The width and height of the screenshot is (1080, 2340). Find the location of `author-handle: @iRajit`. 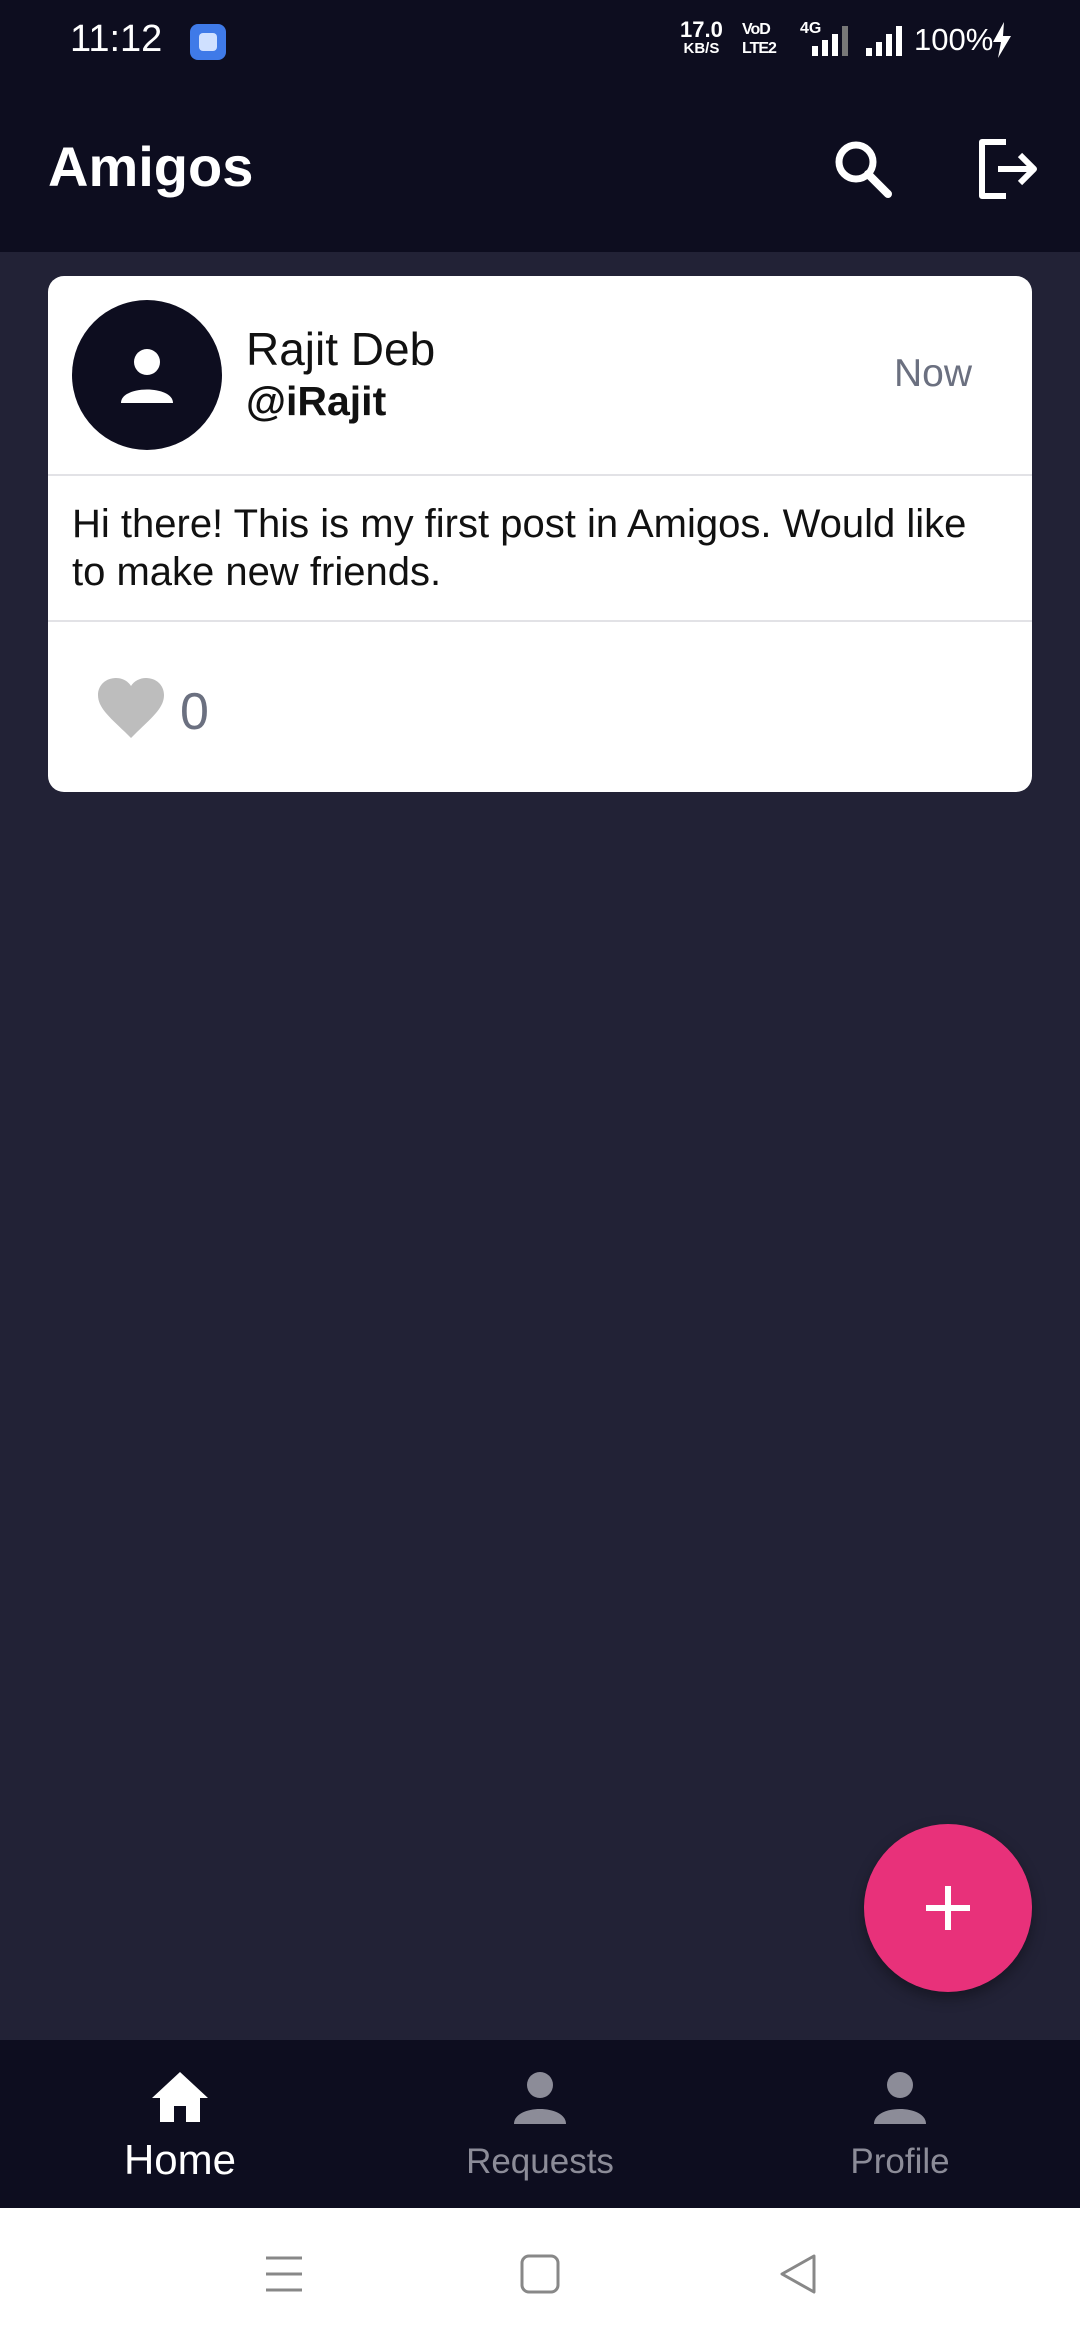

author-handle: @iRajit is located at coordinates (316, 401).